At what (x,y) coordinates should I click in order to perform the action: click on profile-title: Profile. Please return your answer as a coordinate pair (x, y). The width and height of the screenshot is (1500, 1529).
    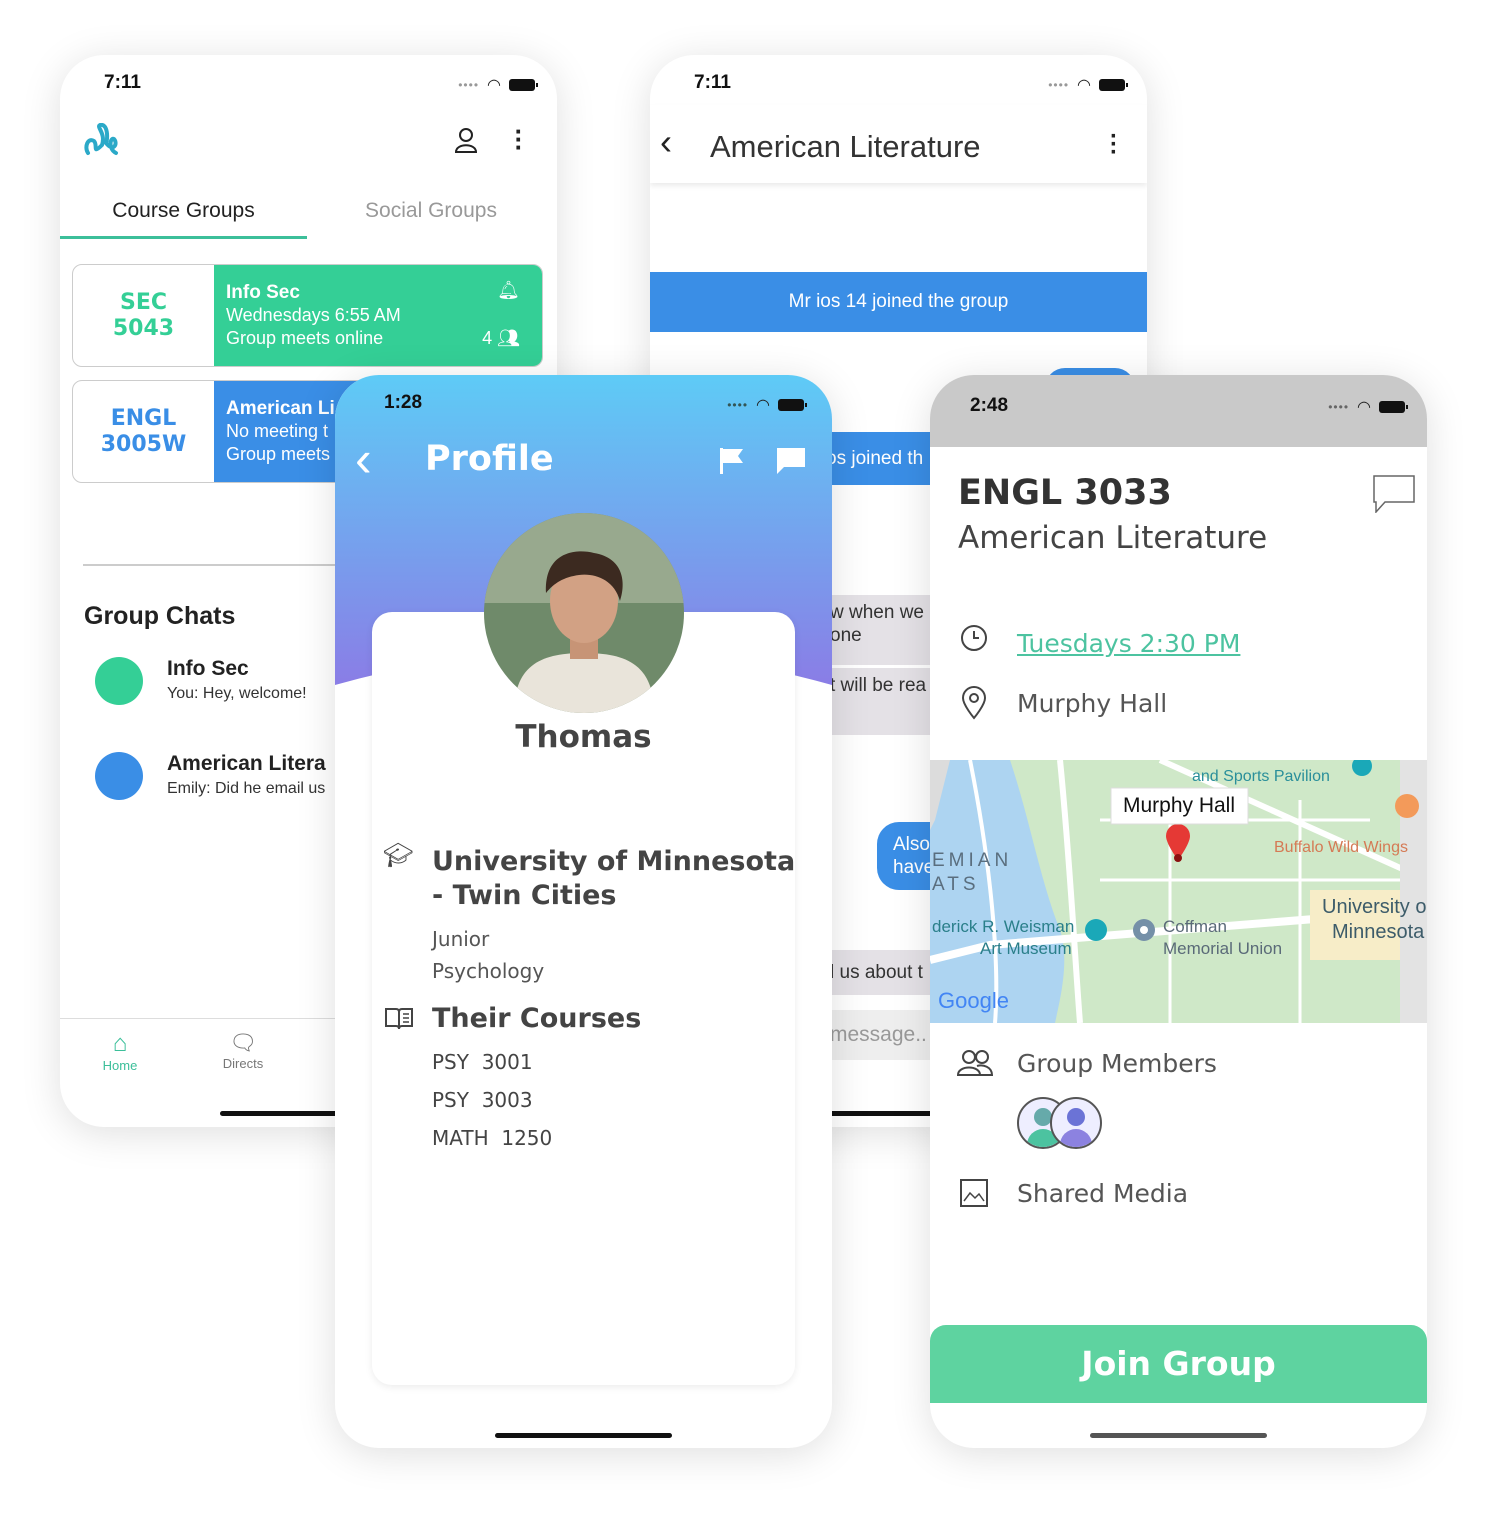
    Looking at the image, I should click on (489, 459).